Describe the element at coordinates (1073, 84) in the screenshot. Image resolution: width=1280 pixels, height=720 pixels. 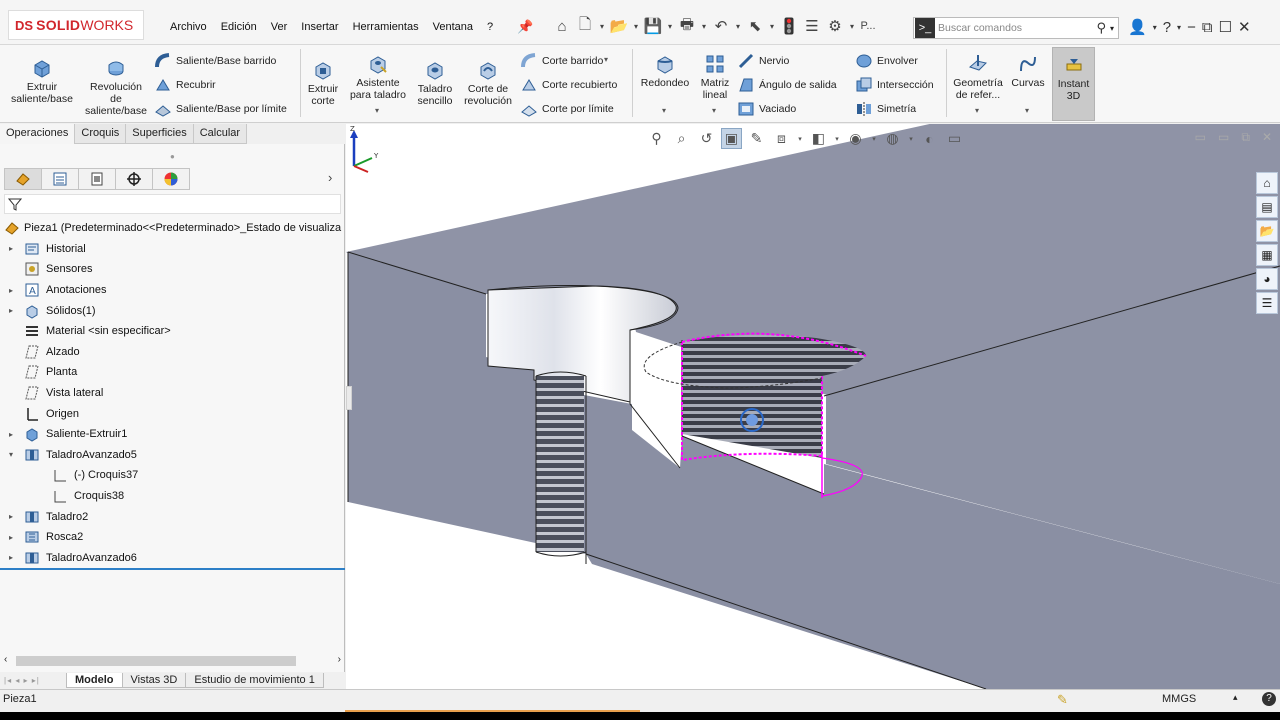
I see `instant3d-button: Instant 3D` at that location.